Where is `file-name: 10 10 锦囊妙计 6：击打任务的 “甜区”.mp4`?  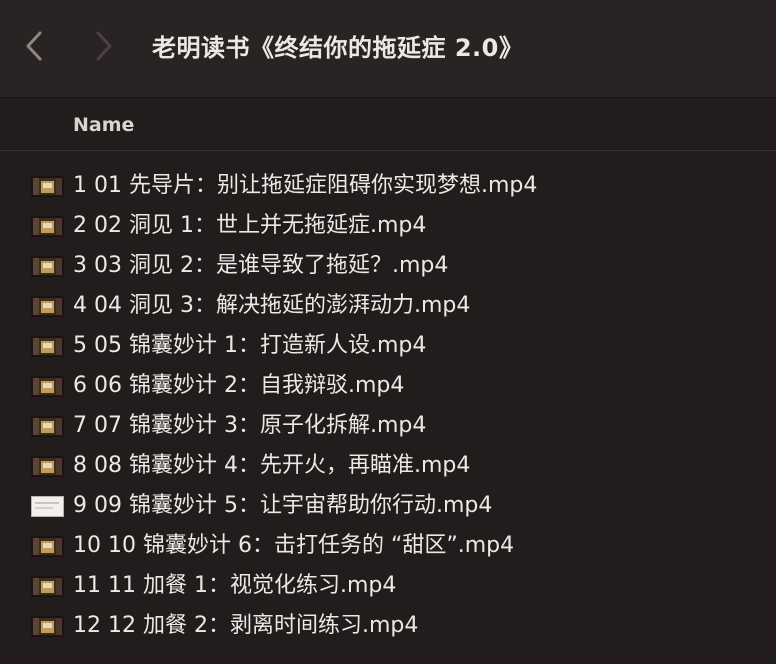
file-name: 10 10 锦囊妙计 6：击打任务的 “甜区”.mp4 is located at coordinates (294, 545).